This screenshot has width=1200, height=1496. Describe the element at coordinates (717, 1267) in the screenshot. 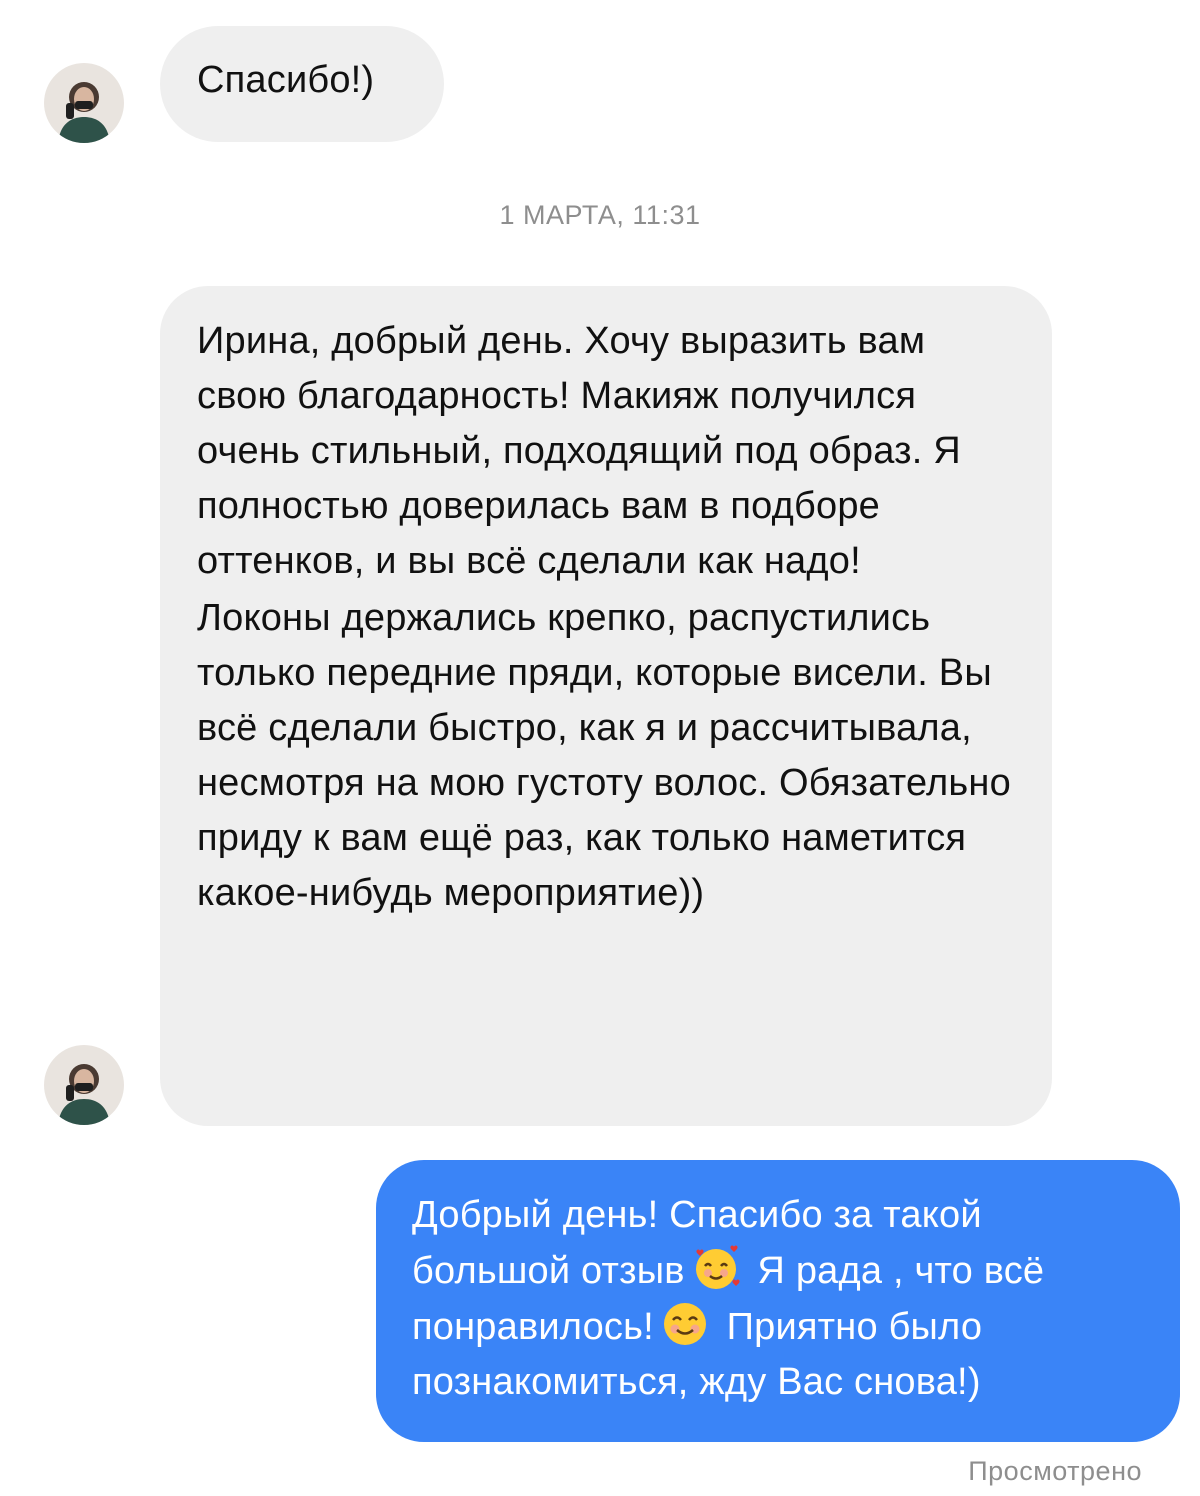

I see `smiling-face-with-hearts-icon` at that location.